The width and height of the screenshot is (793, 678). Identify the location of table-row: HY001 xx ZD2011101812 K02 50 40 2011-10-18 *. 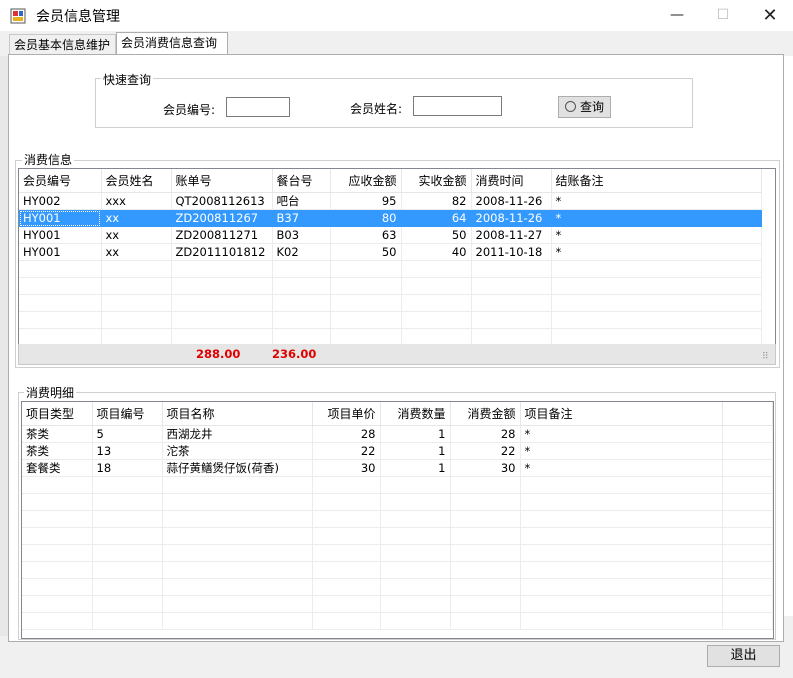
(390, 252).